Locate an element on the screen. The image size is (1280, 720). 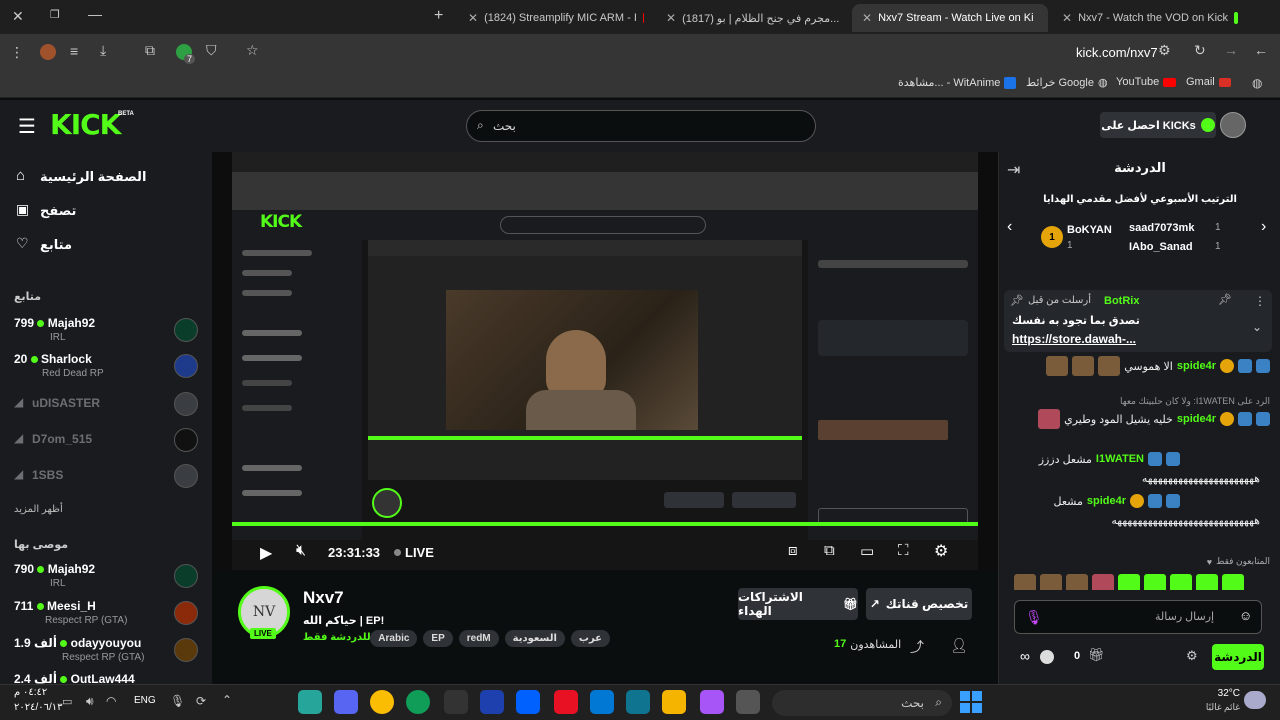
share-icon: ⤴ is located at coordinates (917, 647).